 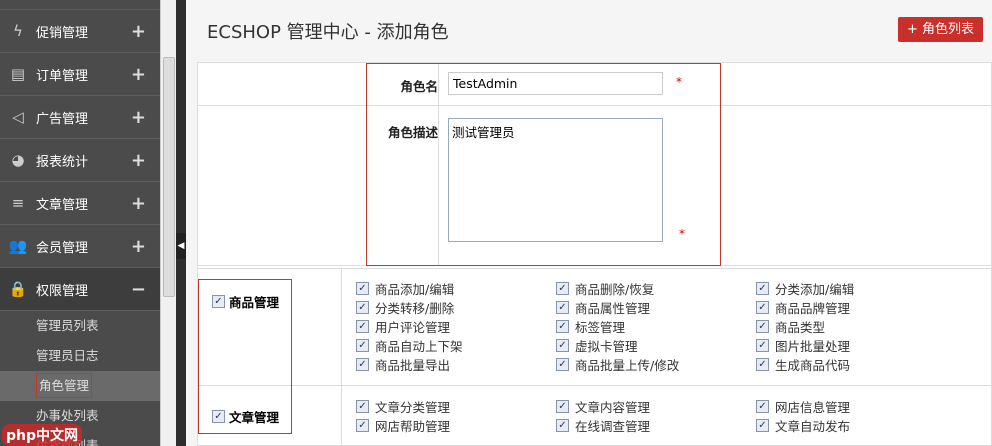 I want to click on sidebar-subitem-label: 角色管理, so click(x=64, y=385).